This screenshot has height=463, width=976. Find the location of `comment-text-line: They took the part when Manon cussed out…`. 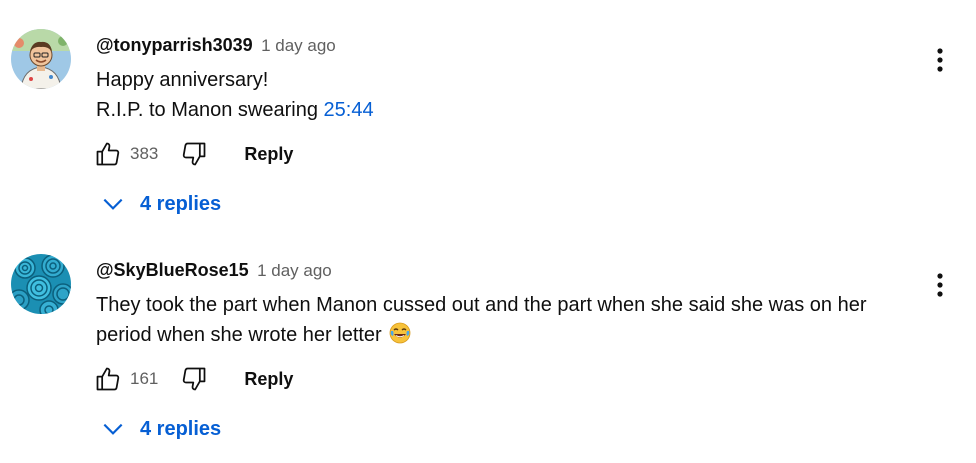

comment-text-line: They took the part when Manon cussed out… is located at coordinates (481, 305).